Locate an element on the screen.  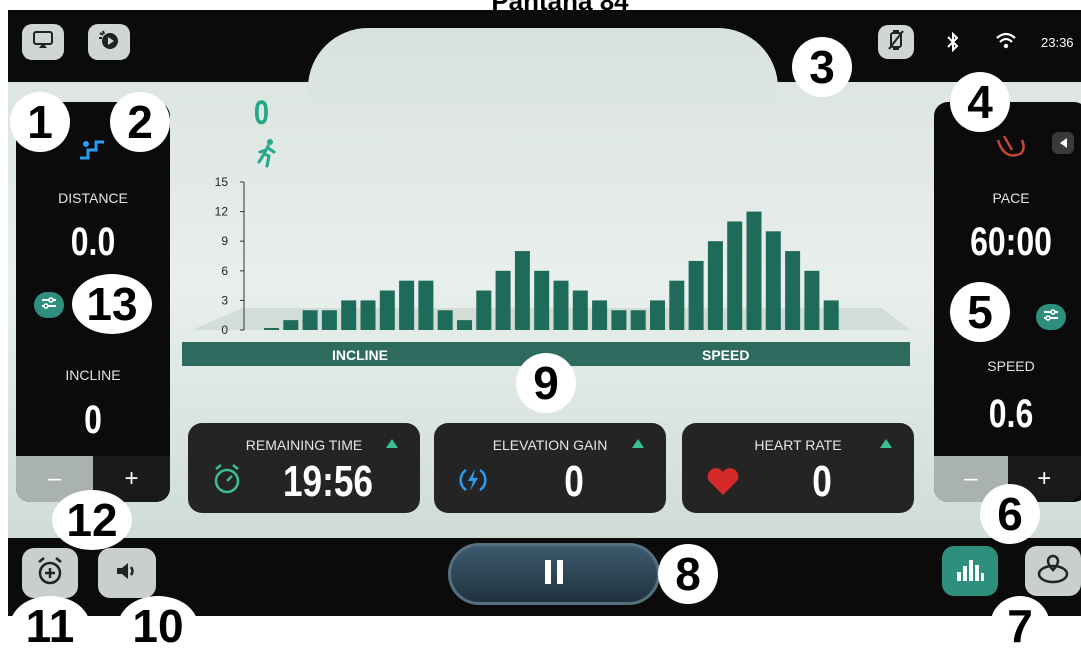
distance-label: DISTANCE is located at coordinates (93, 198).